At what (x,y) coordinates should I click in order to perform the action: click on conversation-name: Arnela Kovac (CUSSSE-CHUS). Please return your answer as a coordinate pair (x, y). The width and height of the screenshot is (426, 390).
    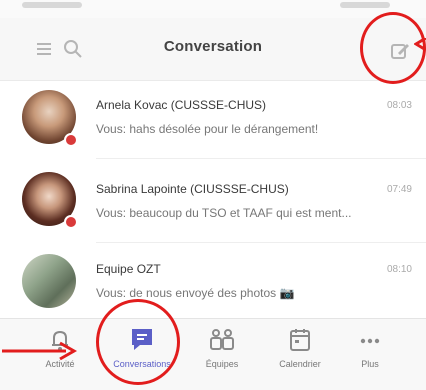
    Looking at the image, I should click on (181, 105).